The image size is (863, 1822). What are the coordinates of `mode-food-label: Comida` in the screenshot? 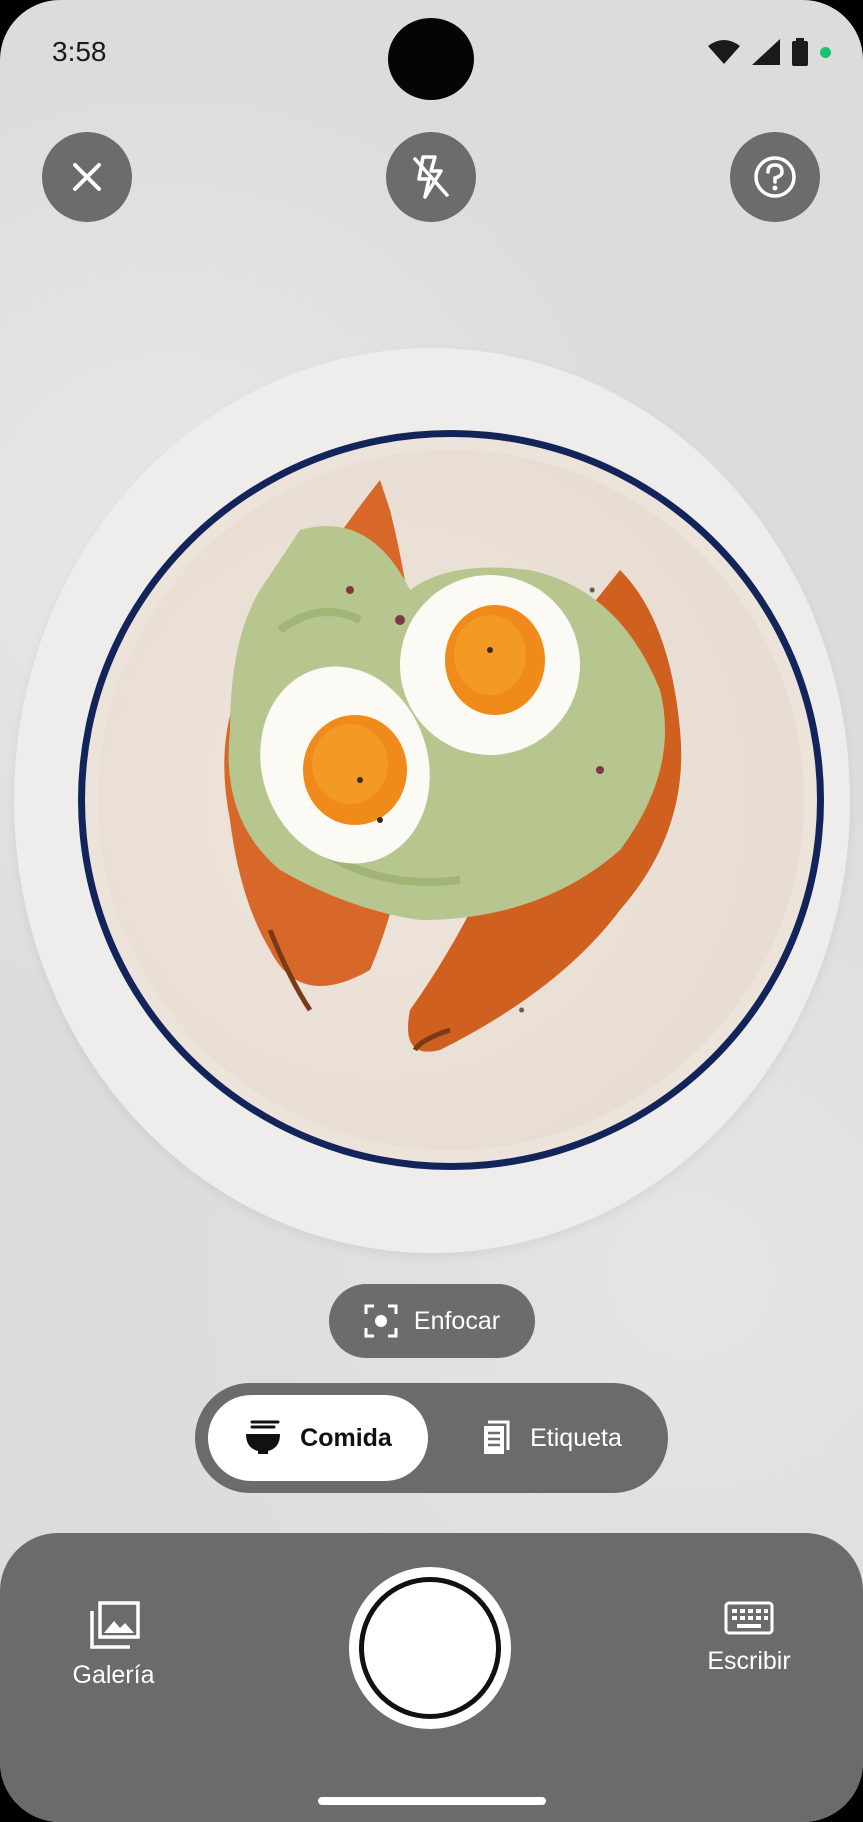 It's located at (346, 1437).